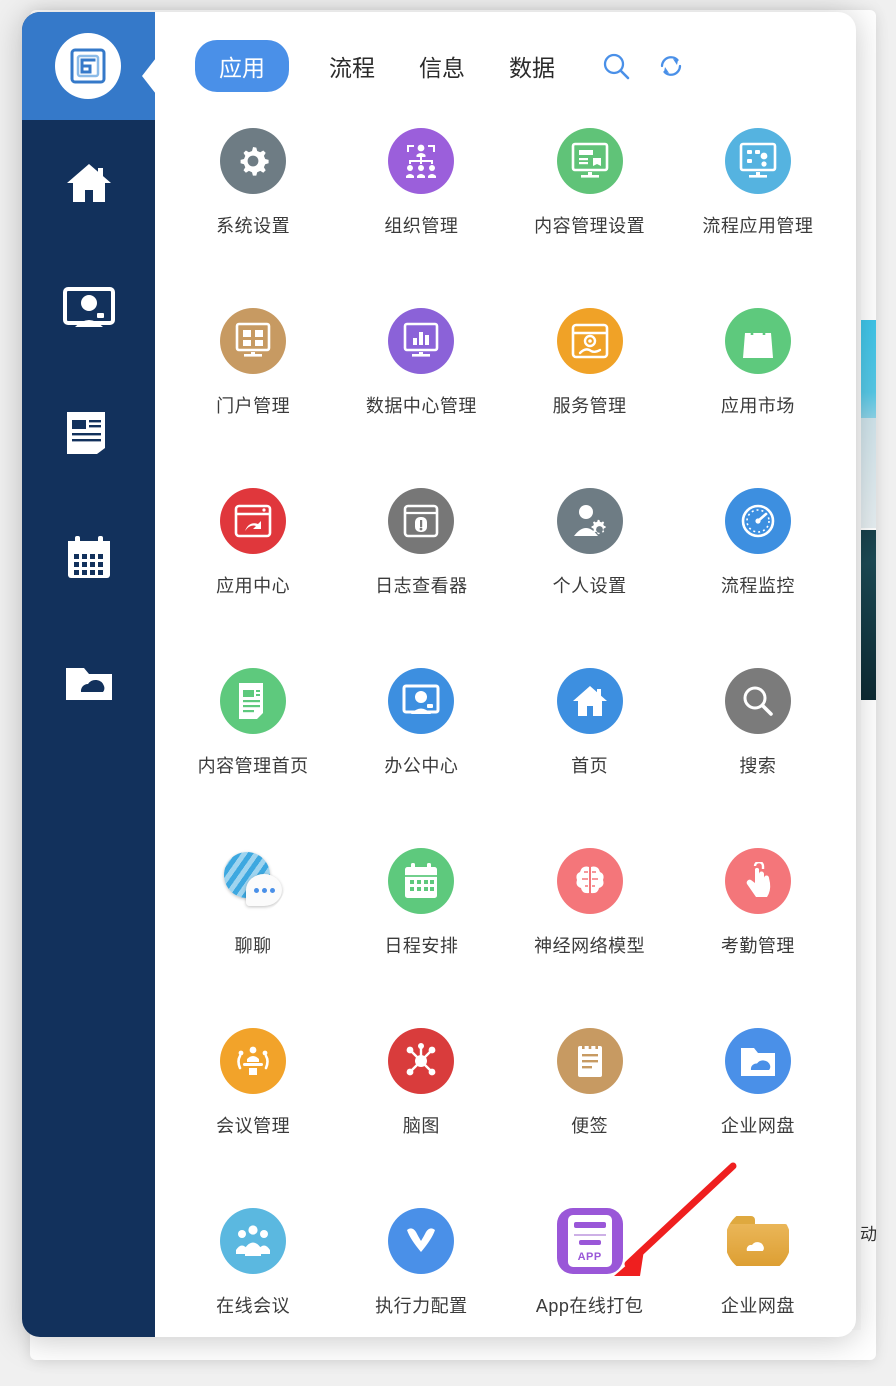  I want to click on tab-data: 数据, so click(532, 66).